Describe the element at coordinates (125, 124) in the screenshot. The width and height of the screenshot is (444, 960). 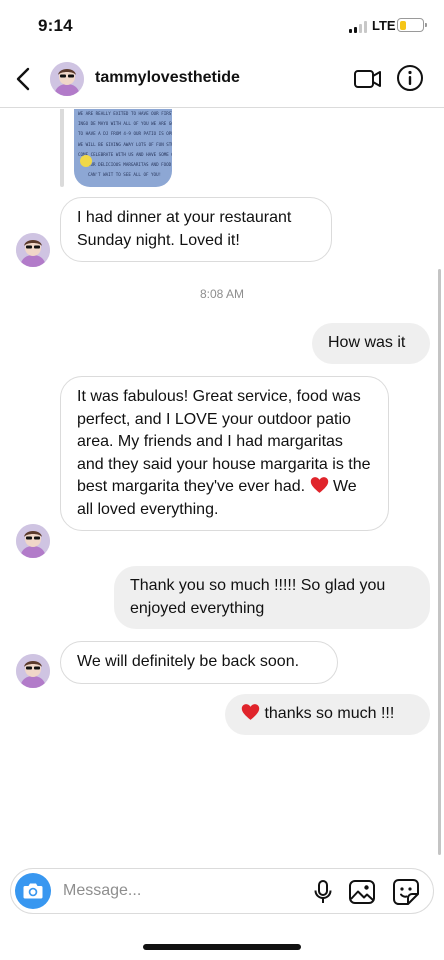
I see `flyer-text-line: INGO DE MAYO WITH ALL OF YOU WE ARE GOIN` at that location.